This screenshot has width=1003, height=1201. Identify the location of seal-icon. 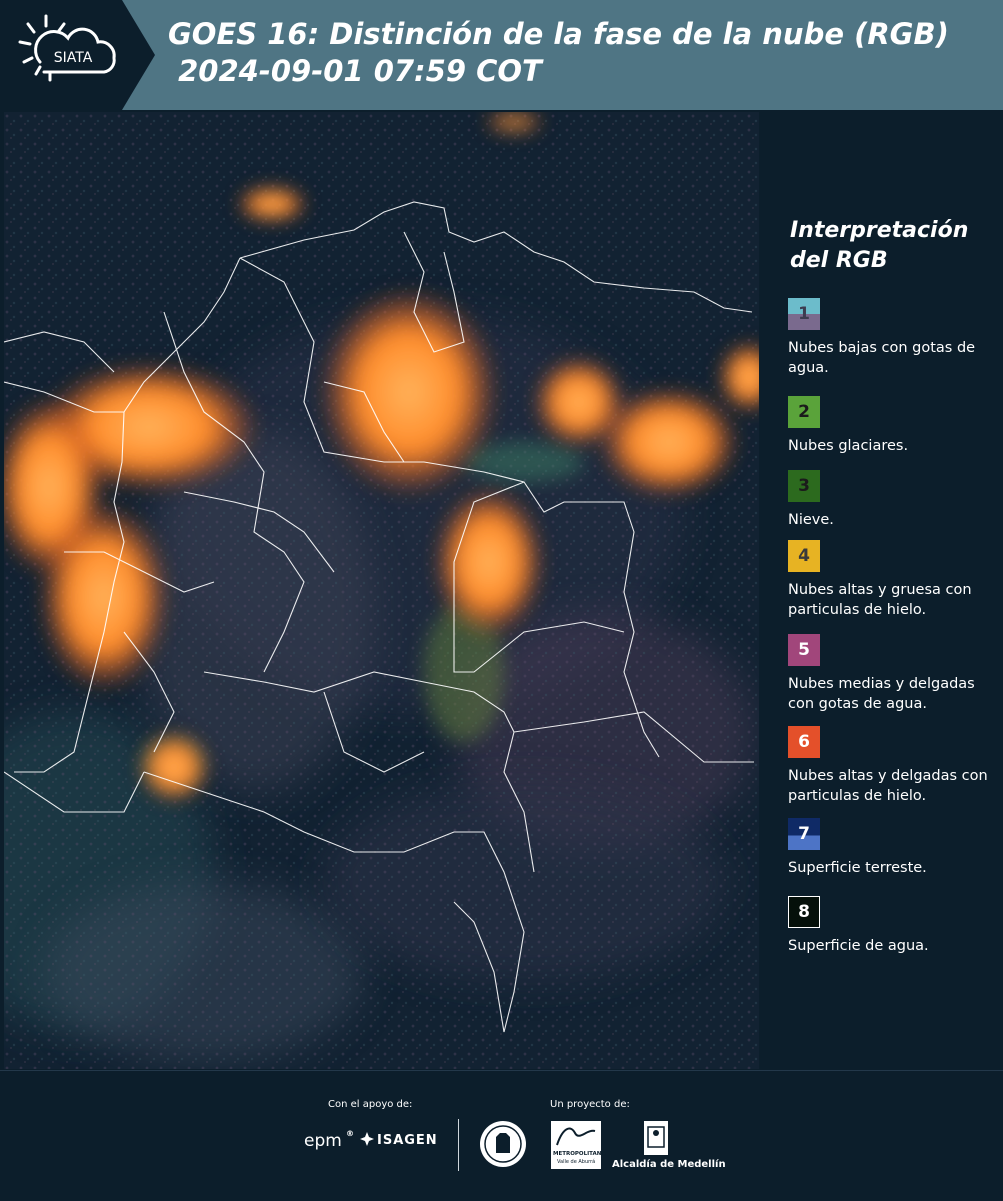
(503, 1144).